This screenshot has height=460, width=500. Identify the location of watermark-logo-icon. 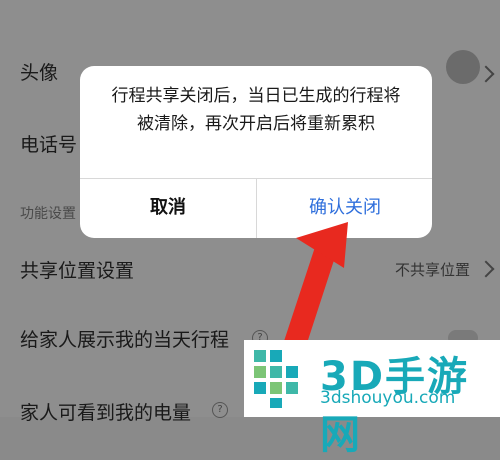
(276, 379).